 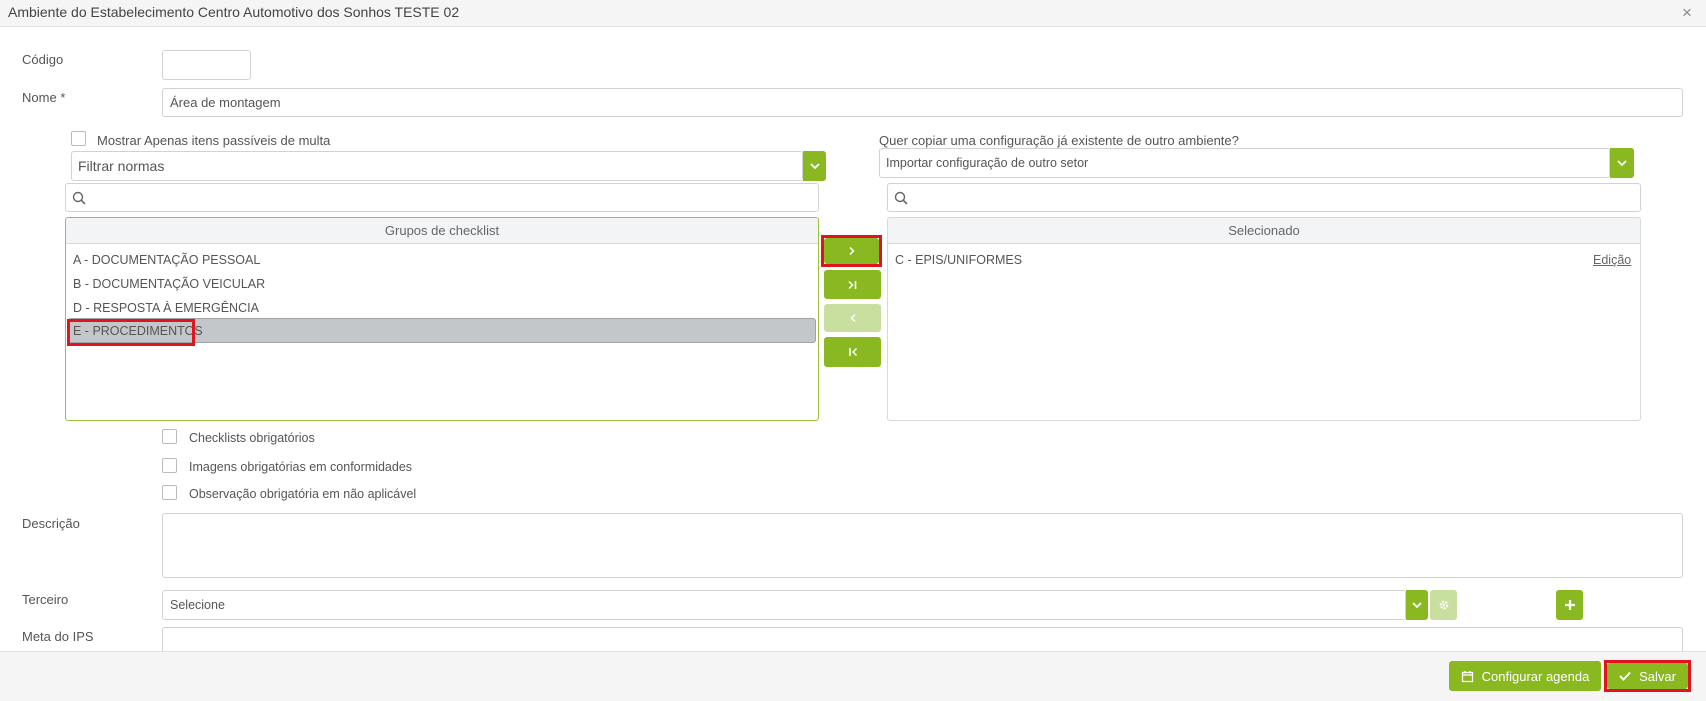 I want to click on terceiro-label: Terceiro, so click(x=45, y=599).